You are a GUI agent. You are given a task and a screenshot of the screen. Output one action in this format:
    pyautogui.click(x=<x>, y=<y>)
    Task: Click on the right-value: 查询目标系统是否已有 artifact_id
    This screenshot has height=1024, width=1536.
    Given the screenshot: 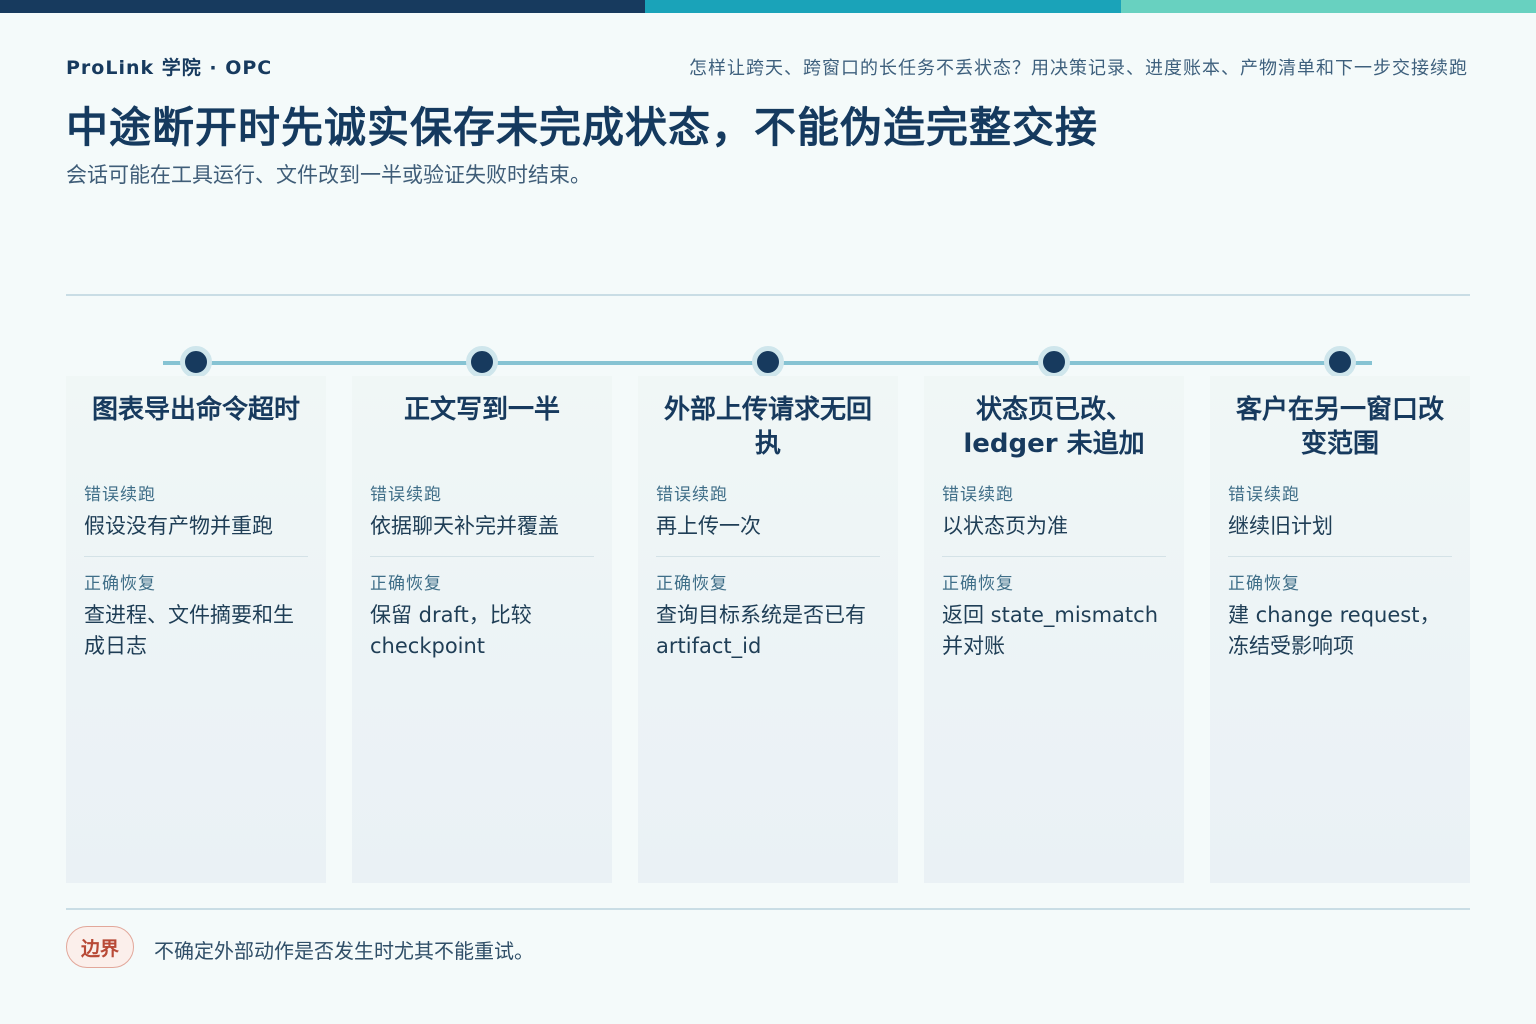 What is the action you would take?
    pyautogui.click(x=761, y=630)
    